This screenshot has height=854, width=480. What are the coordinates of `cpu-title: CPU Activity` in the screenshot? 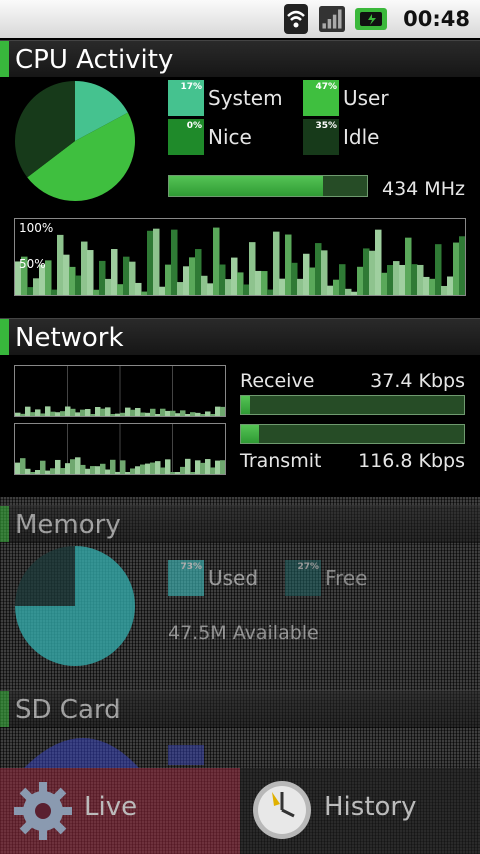 It's located at (94, 60).